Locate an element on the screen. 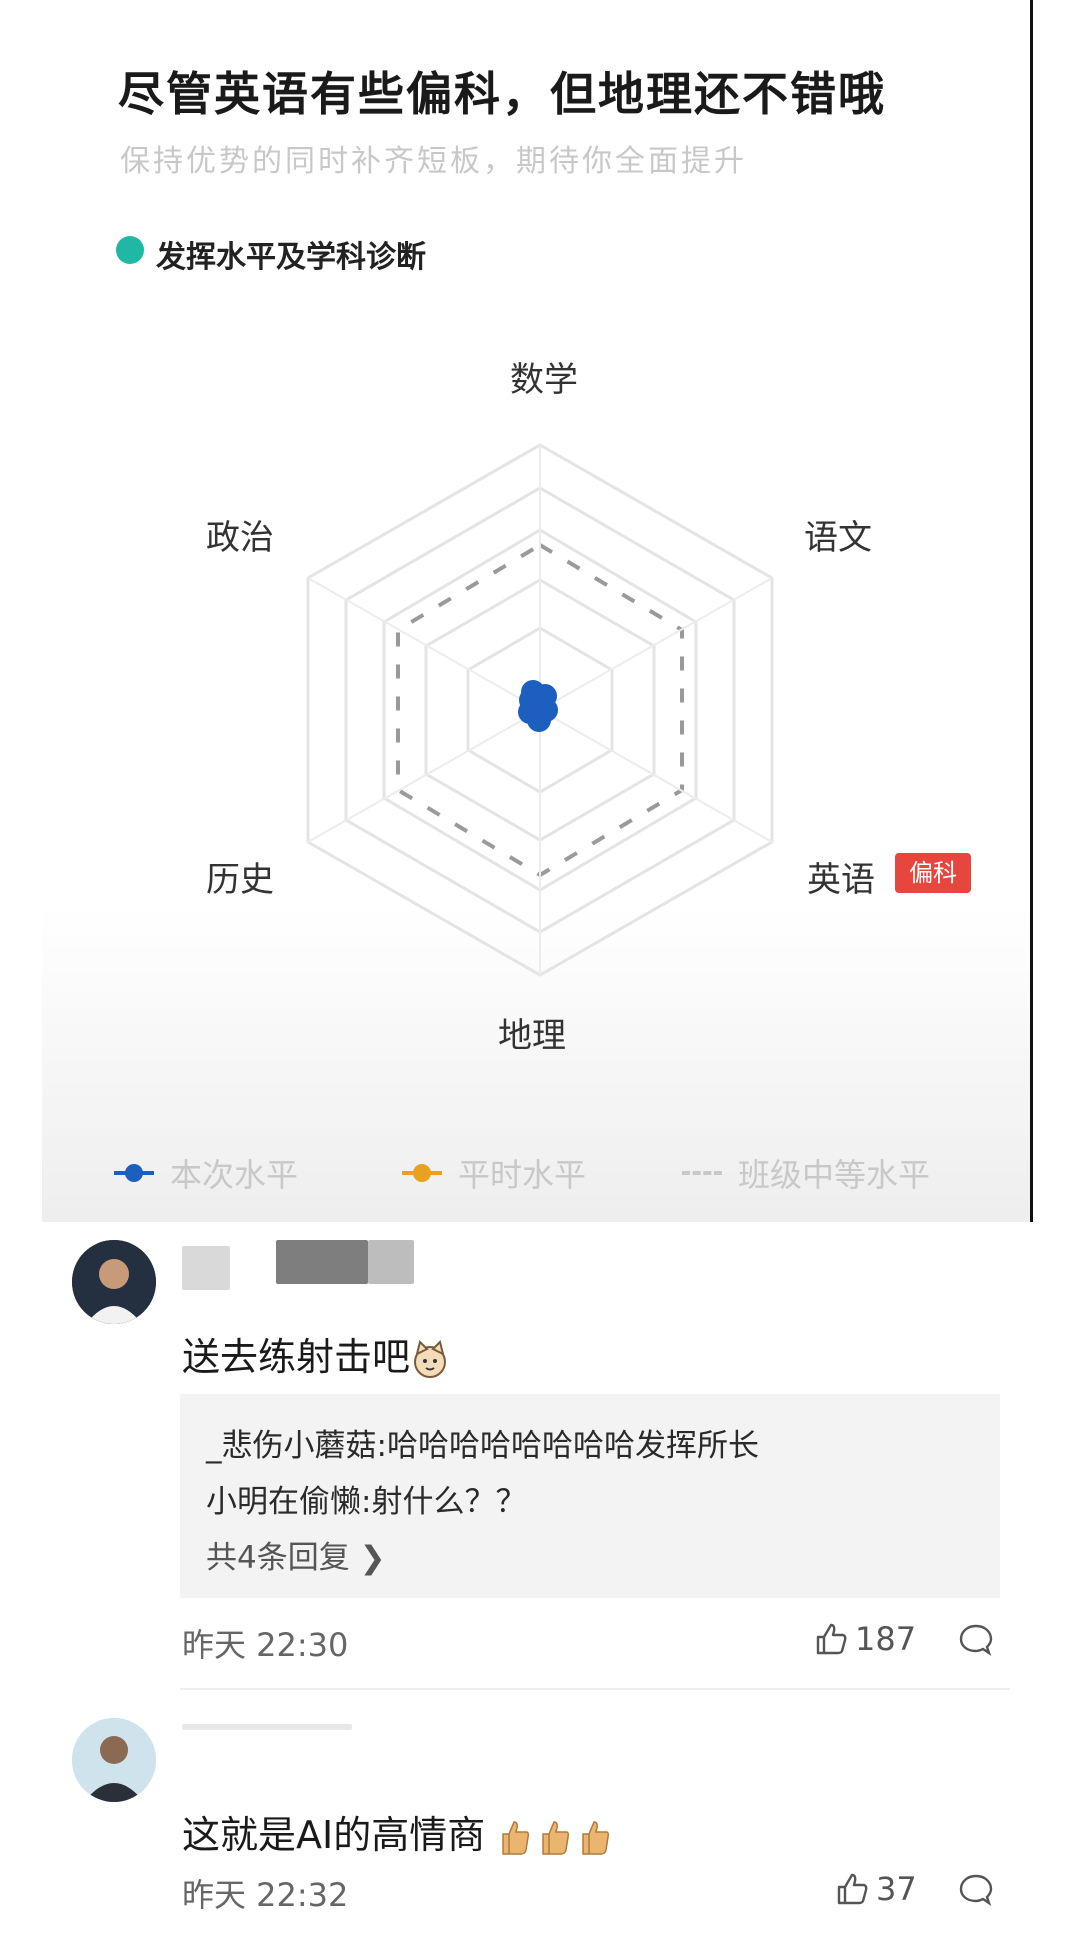 The width and height of the screenshot is (1080, 1933). screenshot-edge is located at coordinates (1031, 611).